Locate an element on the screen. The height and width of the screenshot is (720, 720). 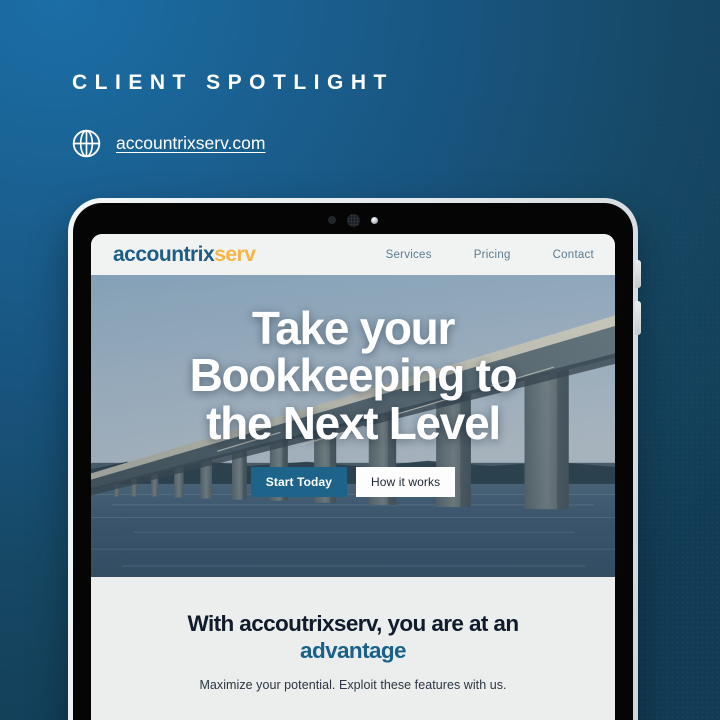
website-link: accountrixserv.com is located at coordinates (167, 143).